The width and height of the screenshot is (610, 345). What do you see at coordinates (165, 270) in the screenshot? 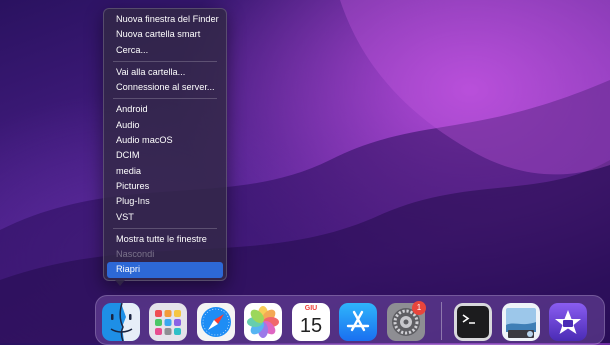
I see `menu-item-riapri: Riapri` at bounding box center [165, 270].